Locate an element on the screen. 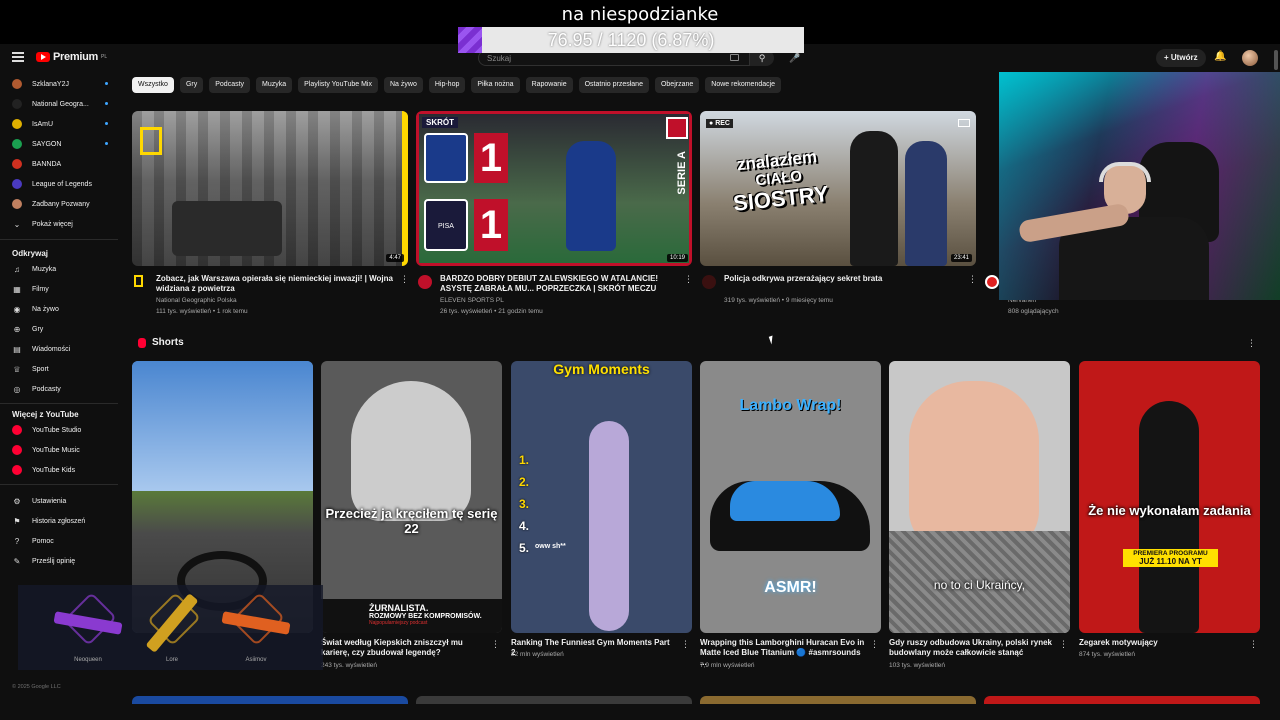 The image size is (1280, 720). shorts-more-icon: ⋮ is located at coordinates (1251, 343).